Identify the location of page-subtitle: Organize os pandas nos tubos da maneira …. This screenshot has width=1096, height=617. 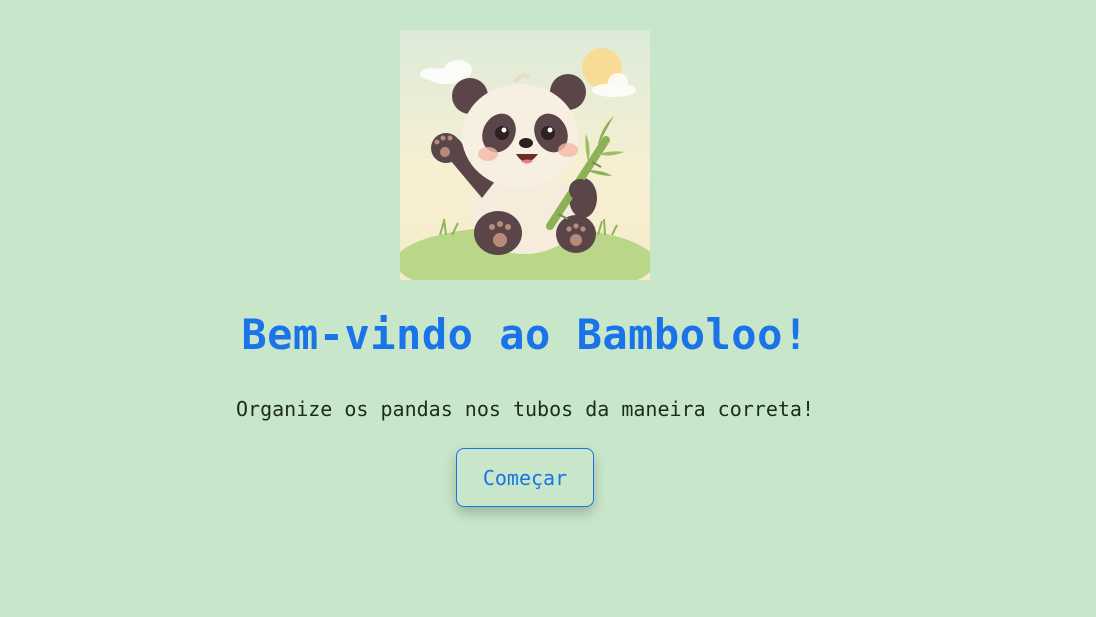
(525, 409).